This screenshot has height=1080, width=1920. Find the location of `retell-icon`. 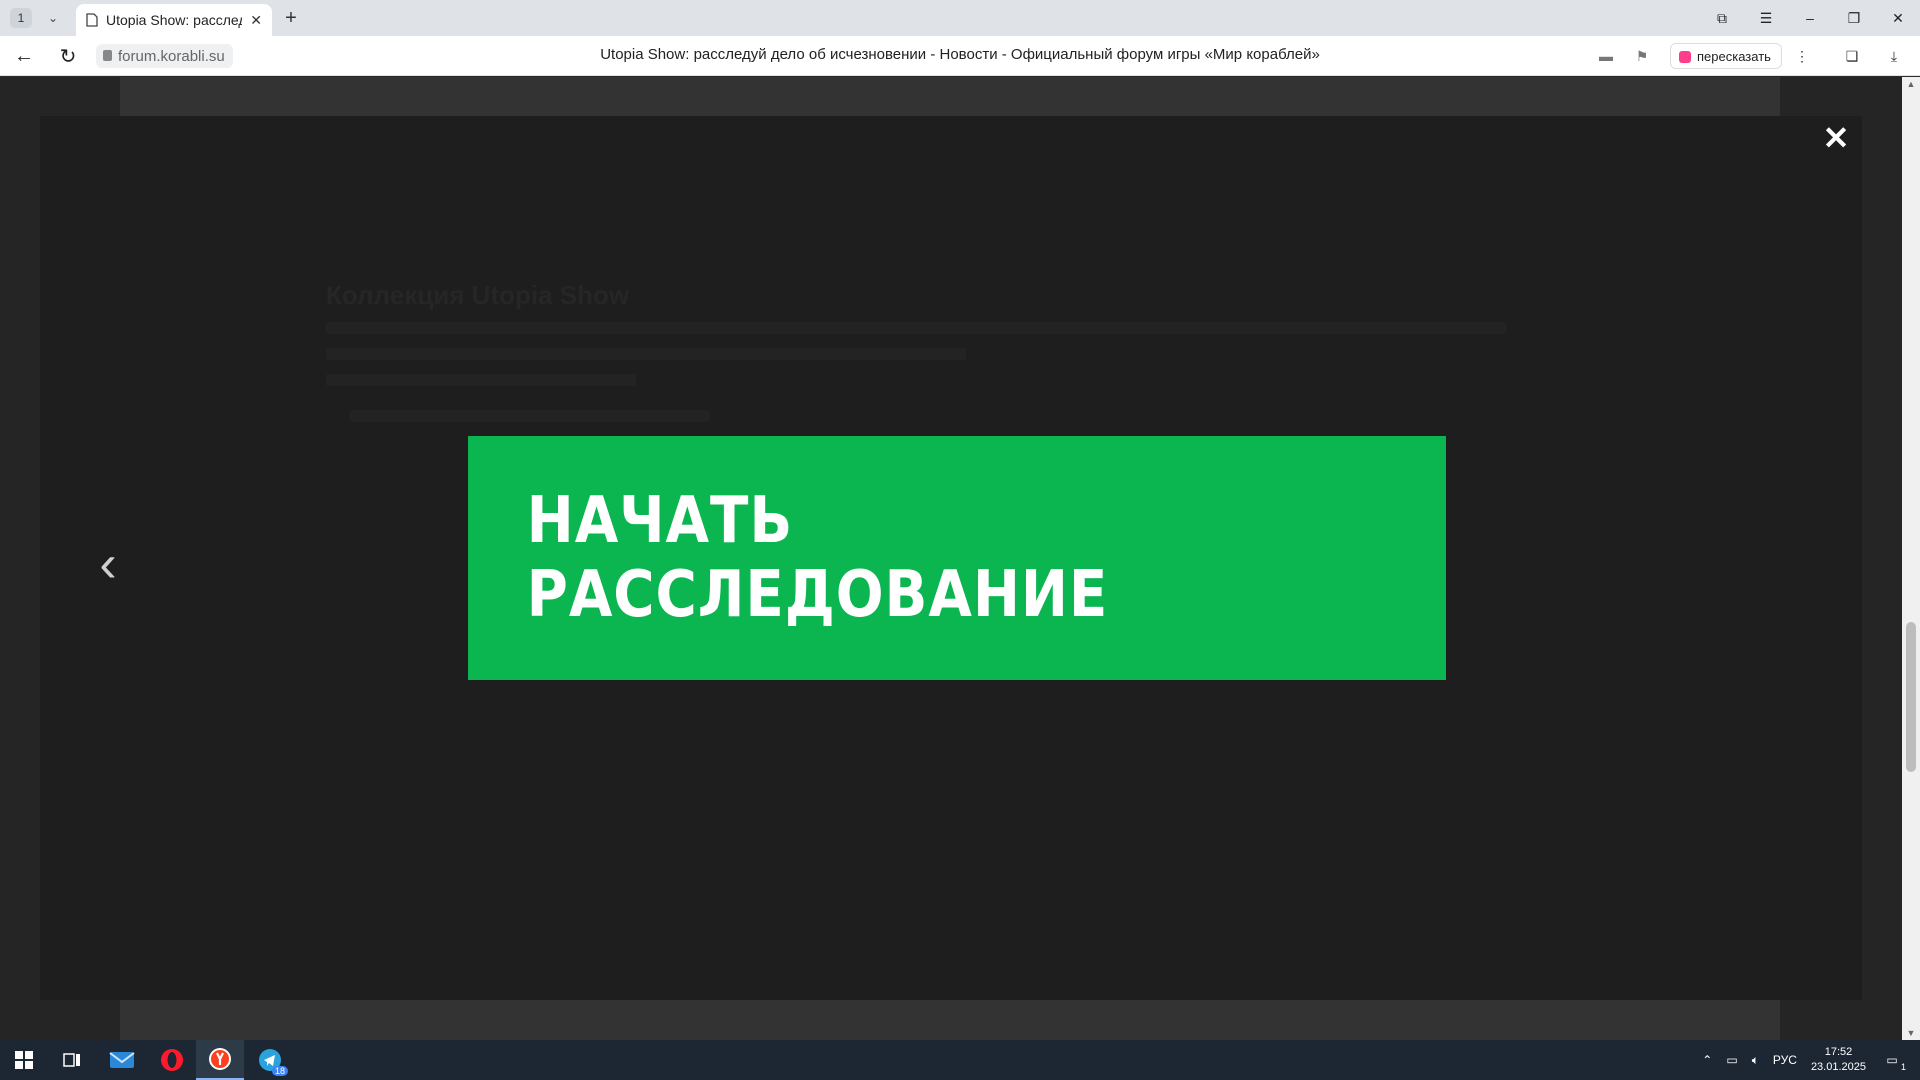

retell-icon is located at coordinates (1685, 57).